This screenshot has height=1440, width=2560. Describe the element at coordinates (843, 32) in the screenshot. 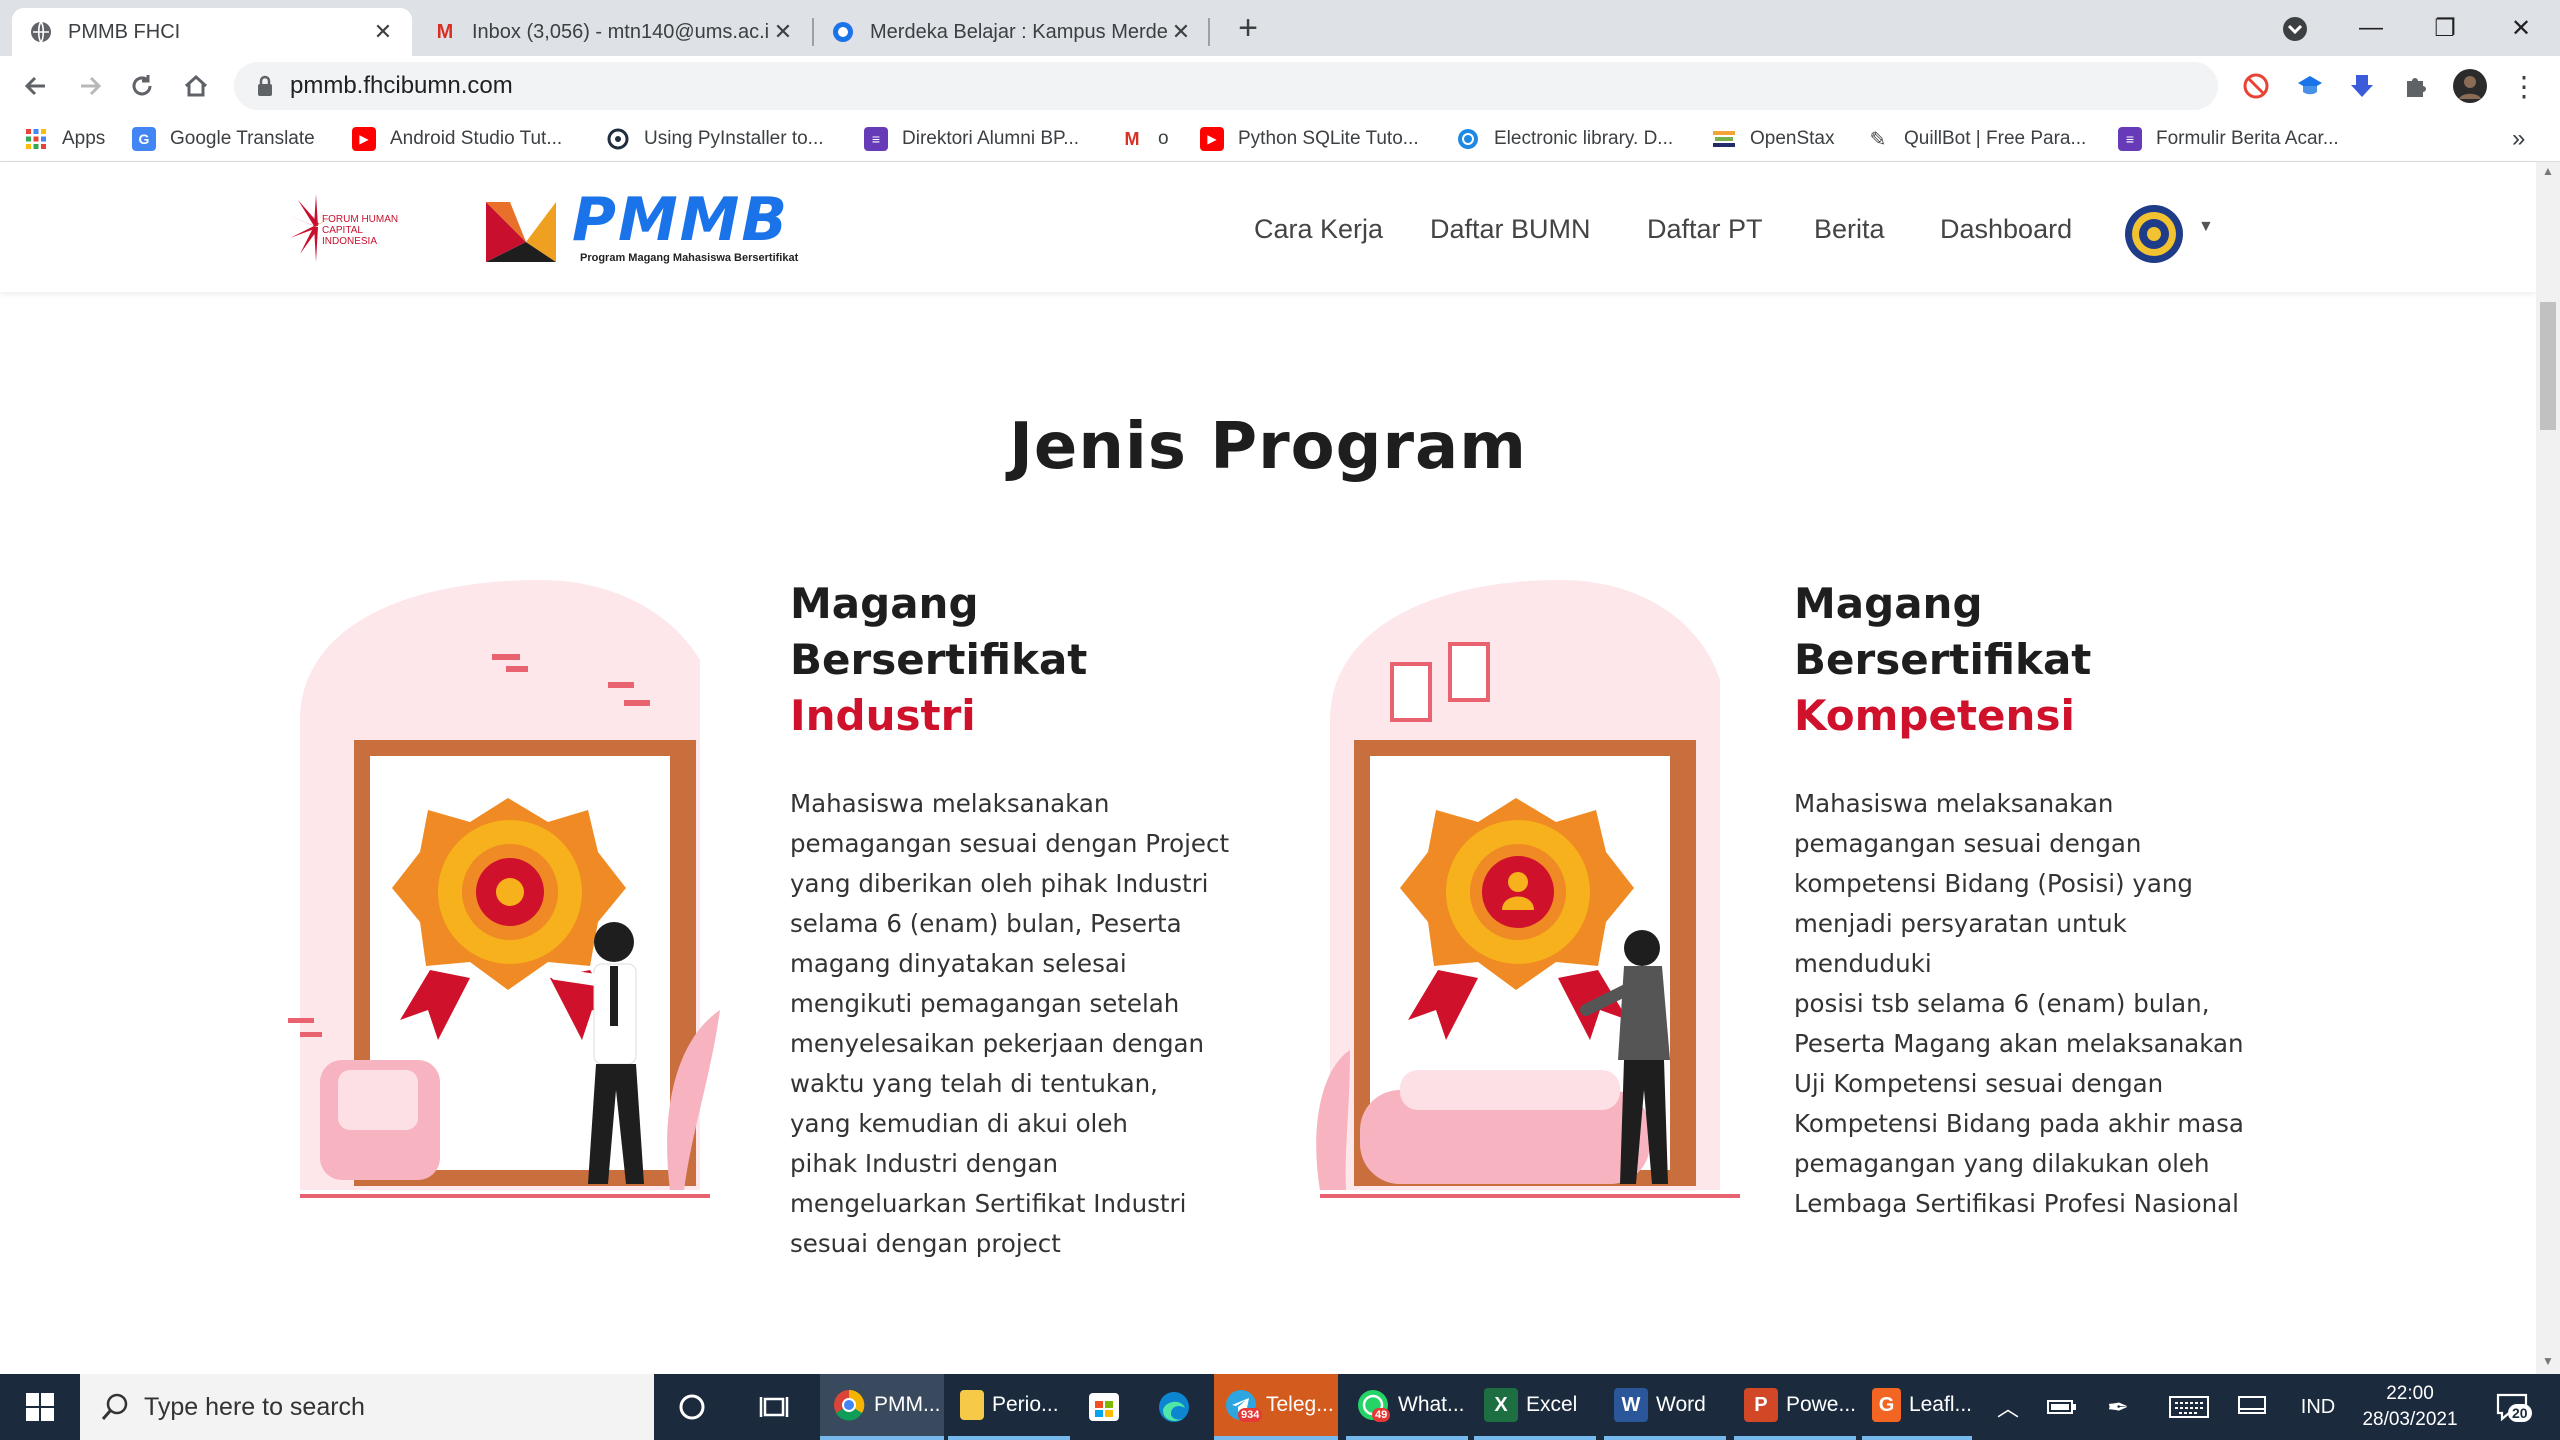

I see `kemdikbud-icon` at that location.